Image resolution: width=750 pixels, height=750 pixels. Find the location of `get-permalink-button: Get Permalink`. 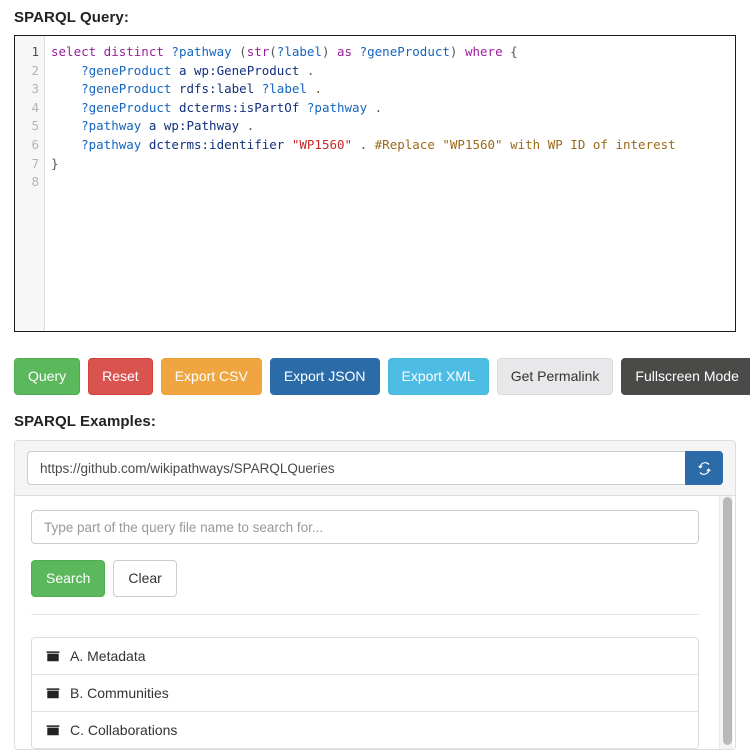

get-permalink-button: Get Permalink is located at coordinates (555, 376).